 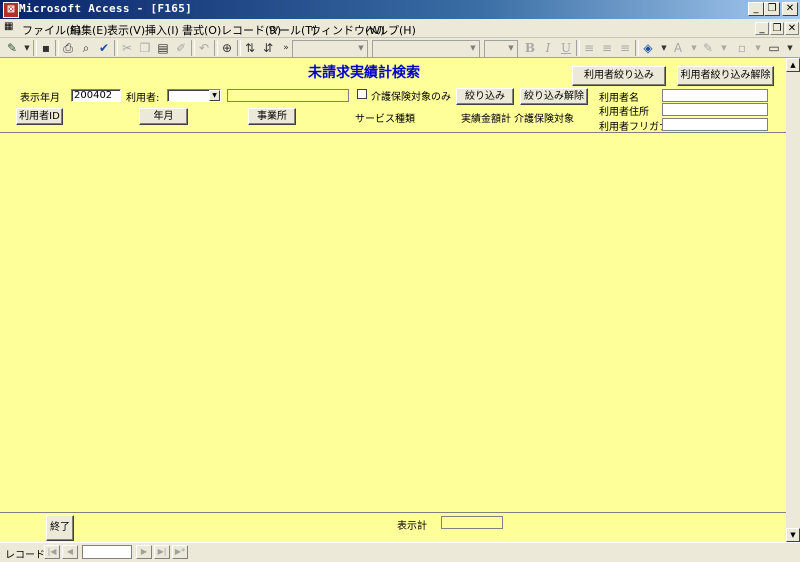 I want to click on form-title: 未請求実績計検索, so click(x=364, y=73).